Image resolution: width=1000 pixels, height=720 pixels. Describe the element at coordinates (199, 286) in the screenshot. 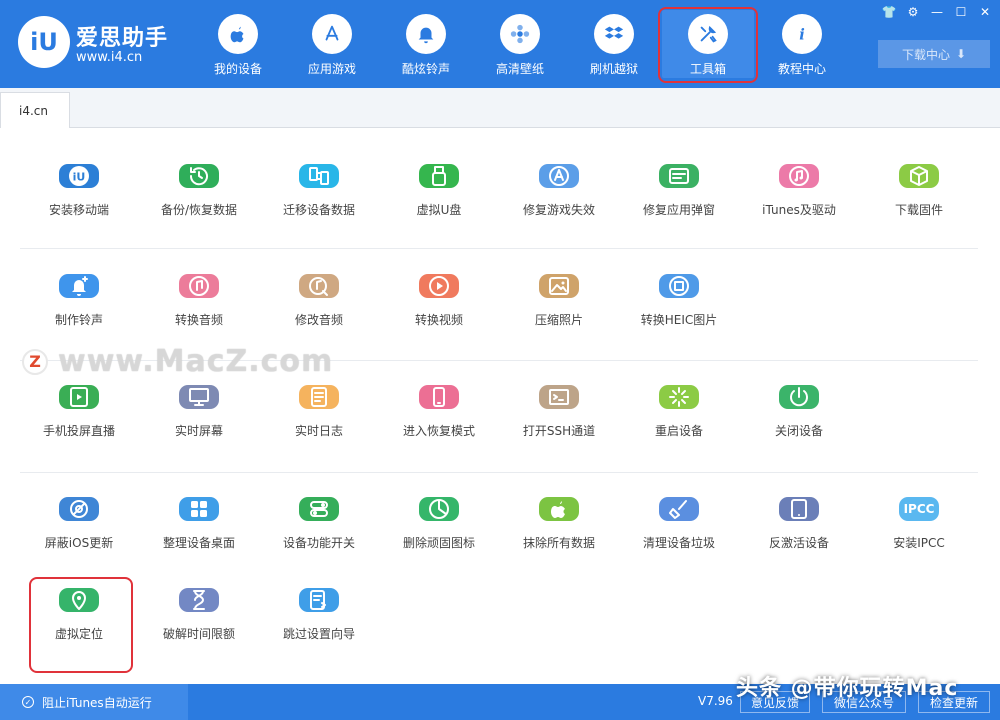

I see `music-convert-icon` at that location.